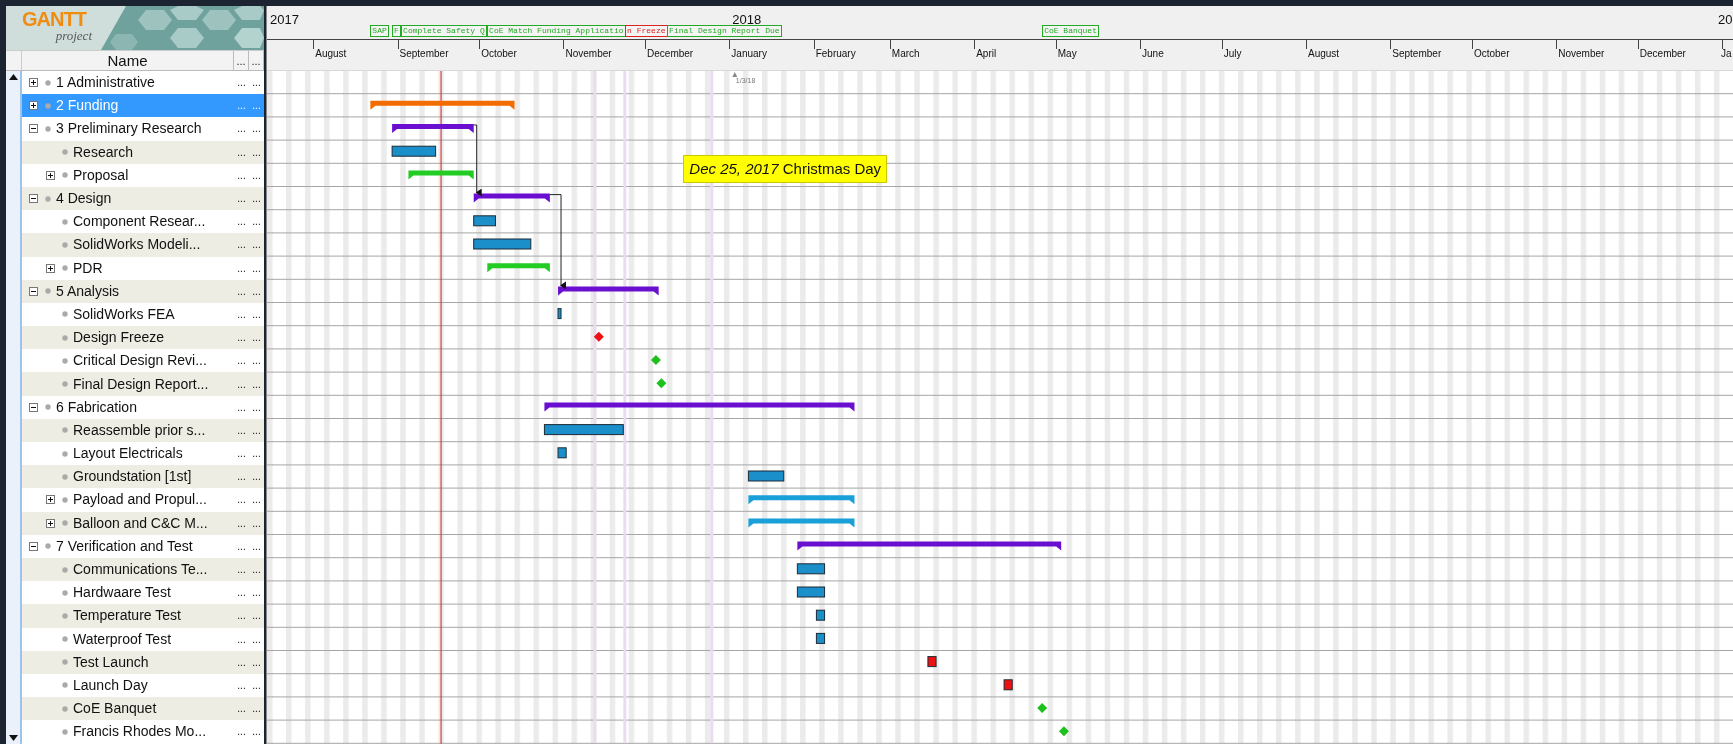  Describe the element at coordinates (13, 738) in the screenshot. I see `scroll-down-icon` at that location.